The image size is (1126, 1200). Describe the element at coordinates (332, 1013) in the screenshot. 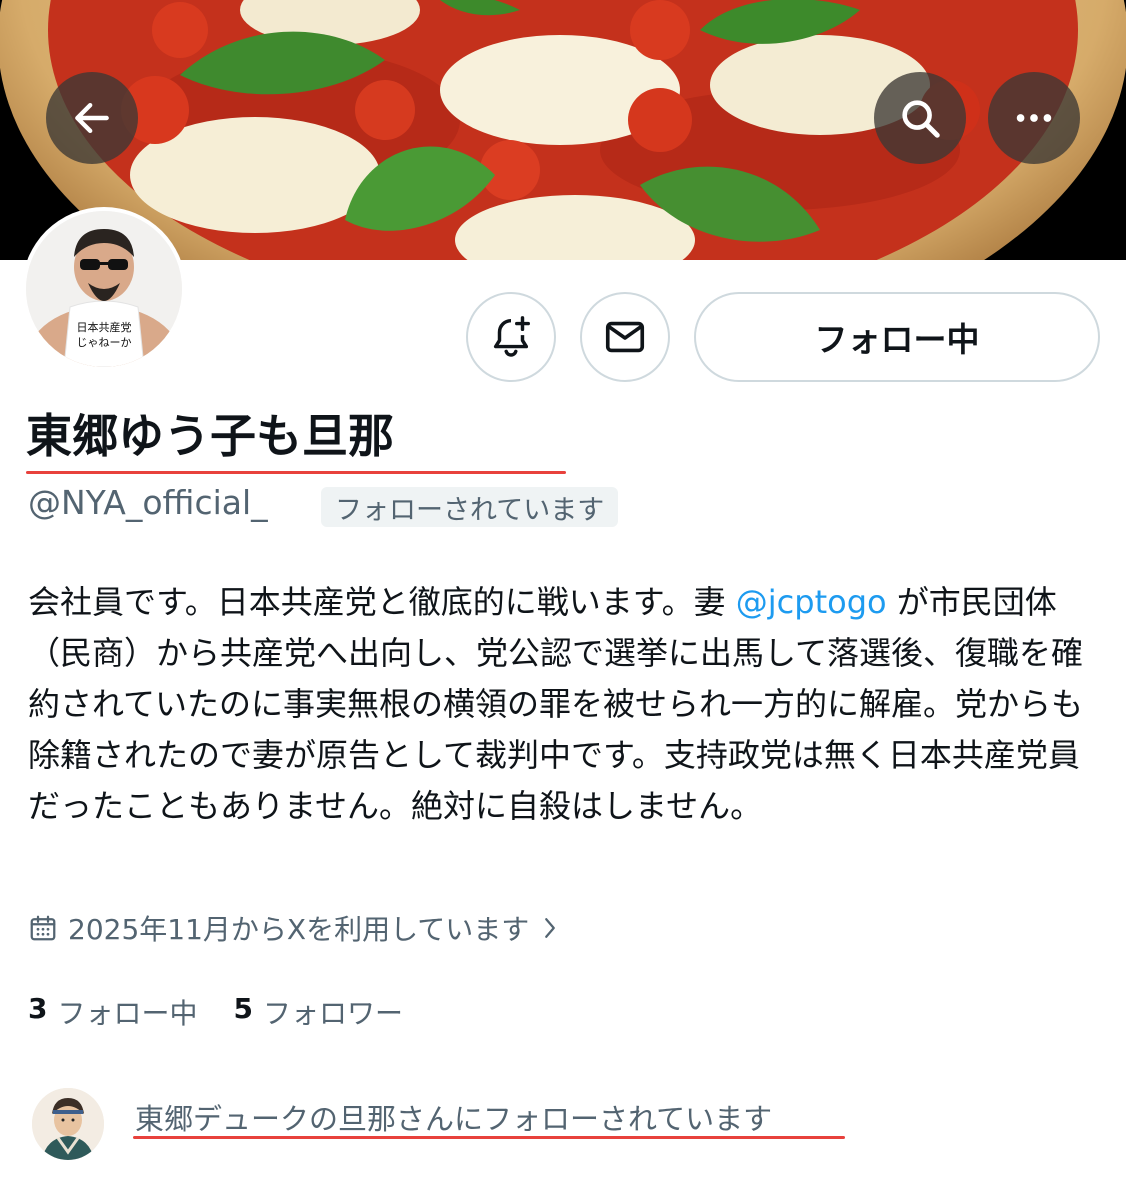

I see `followers-label: フォロワー` at that location.